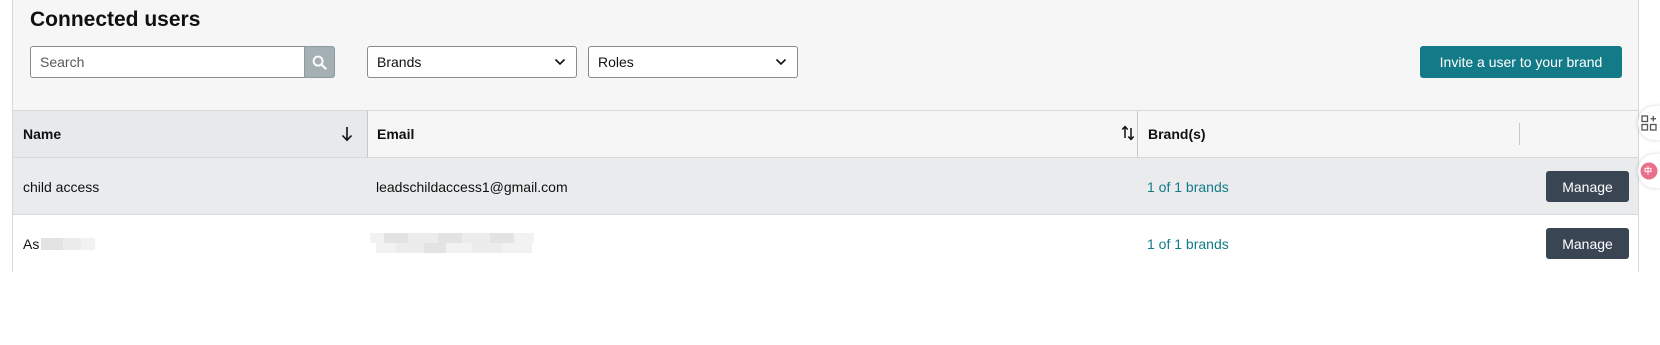 The height and width of the screenshot is (345, 1660). What do you see at coordinates (167, 62) in the screenshot?
I see `search-input` at bounding box center [167, 62].